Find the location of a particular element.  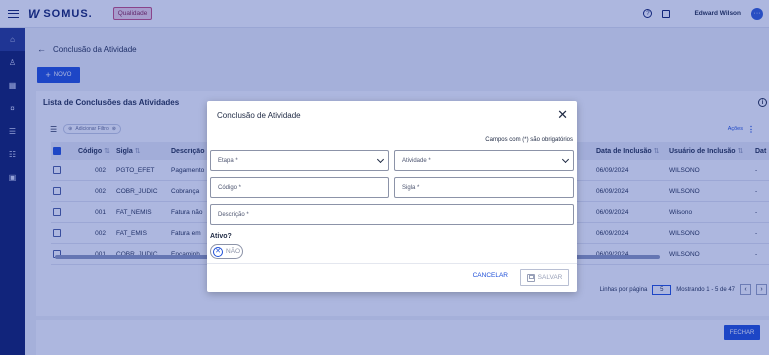

save-disk-icon is located at coordinates (530, 277).